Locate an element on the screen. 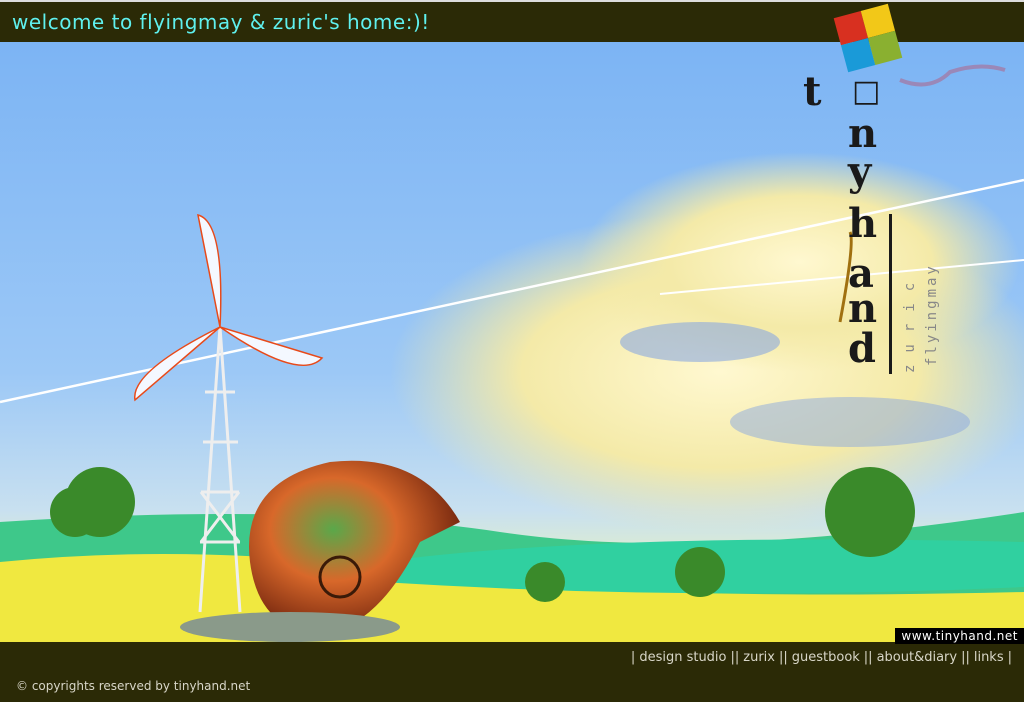 Image resolution: width=1024 pixels, height=702 pixels. nav-design-studio: design studio is located at coordinates (682, 657).